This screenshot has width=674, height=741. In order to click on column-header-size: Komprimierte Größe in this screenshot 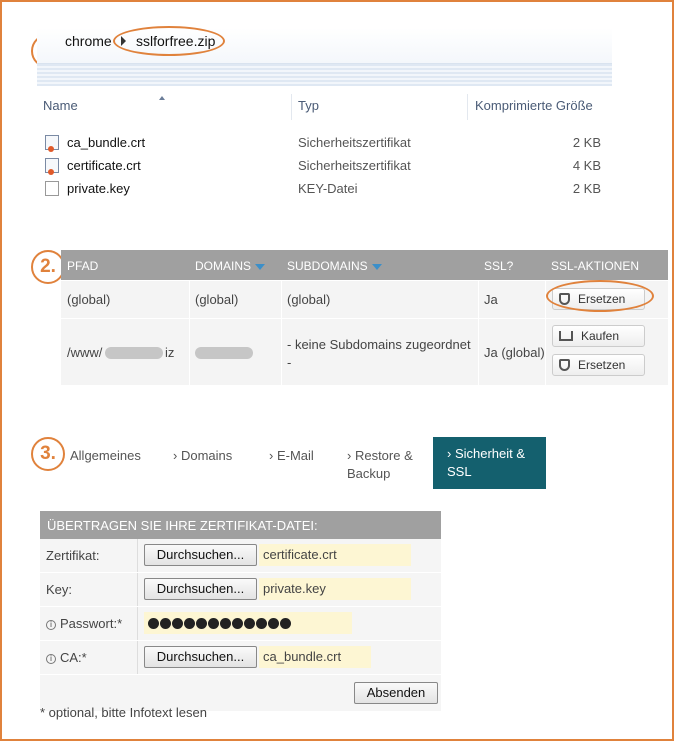, I will do `click(534, 105)`.